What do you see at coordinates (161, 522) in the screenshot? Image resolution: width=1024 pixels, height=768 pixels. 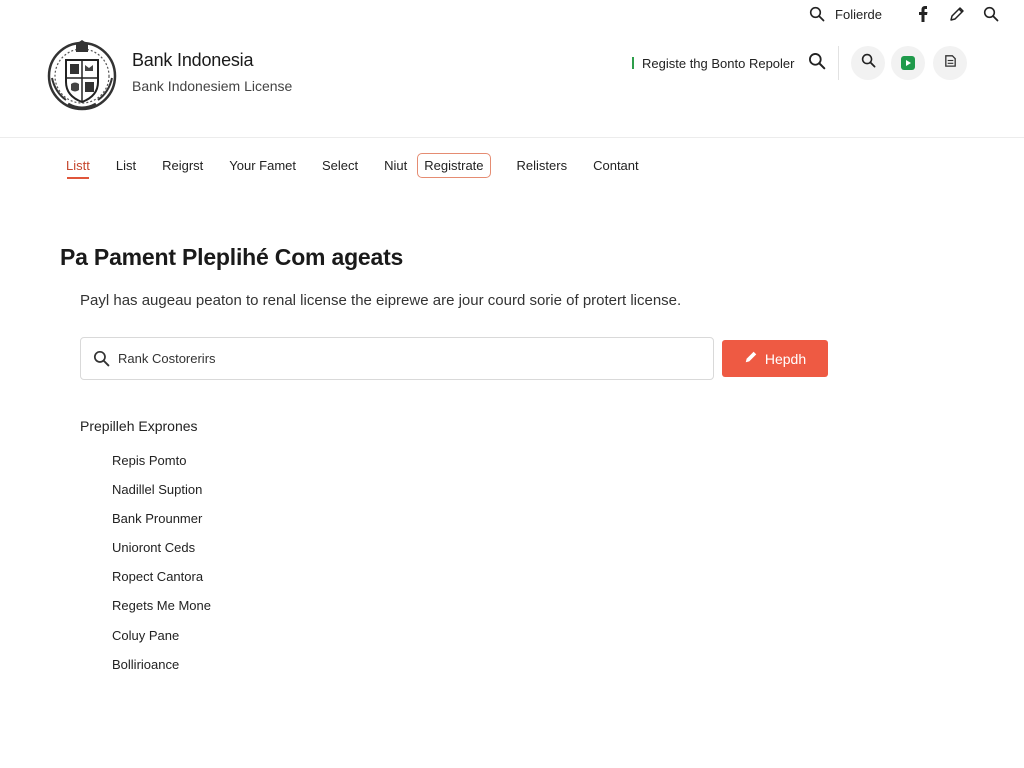 I see `list-item: Bank Prounmer` at bounding box center [161, 522].